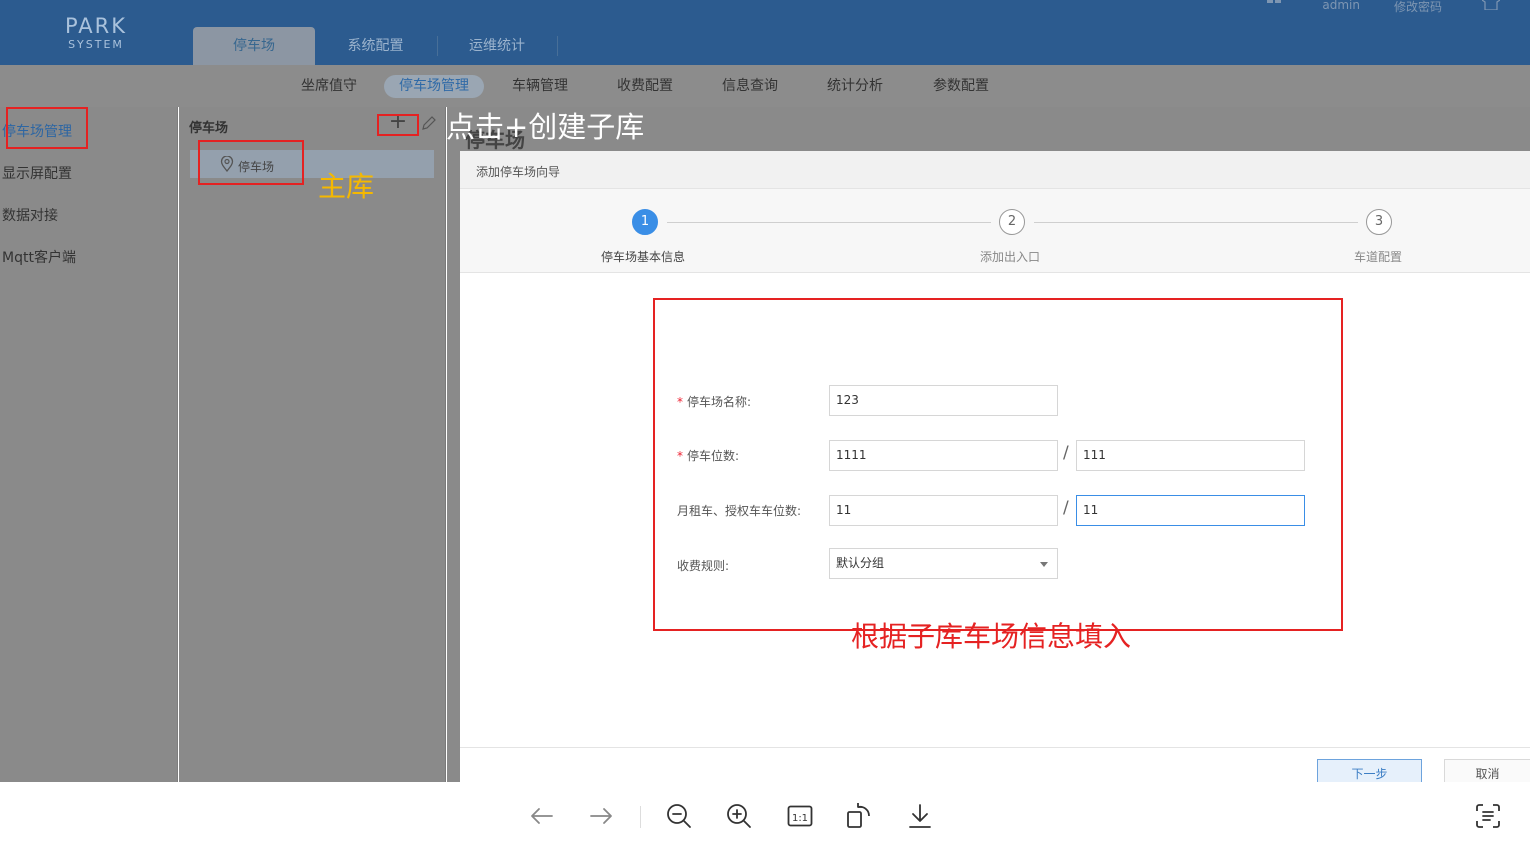 Image resolution: width=1530 pixels, height=849 pixels. Describe the element at coordinates (1418, 7) in the screenshot. I see `change-password-link: 修改密码` at that location.